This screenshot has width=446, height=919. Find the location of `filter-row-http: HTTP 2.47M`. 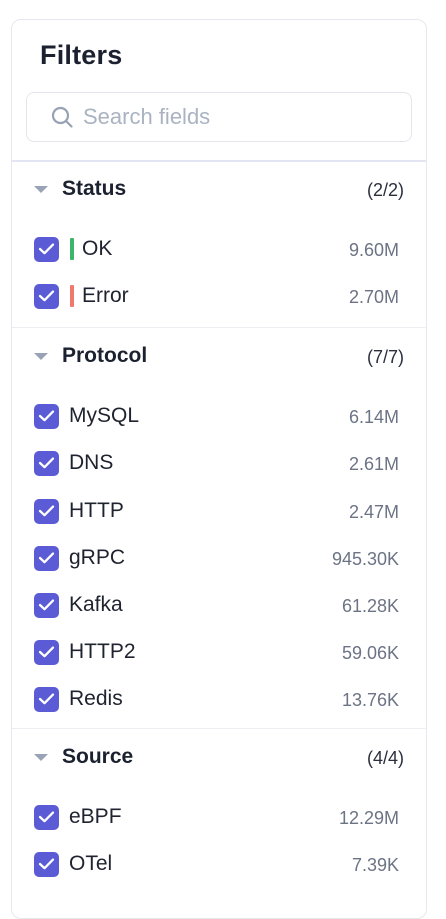

filter-row-http: HTTP 2.47M is located at coordinates (219, 511).